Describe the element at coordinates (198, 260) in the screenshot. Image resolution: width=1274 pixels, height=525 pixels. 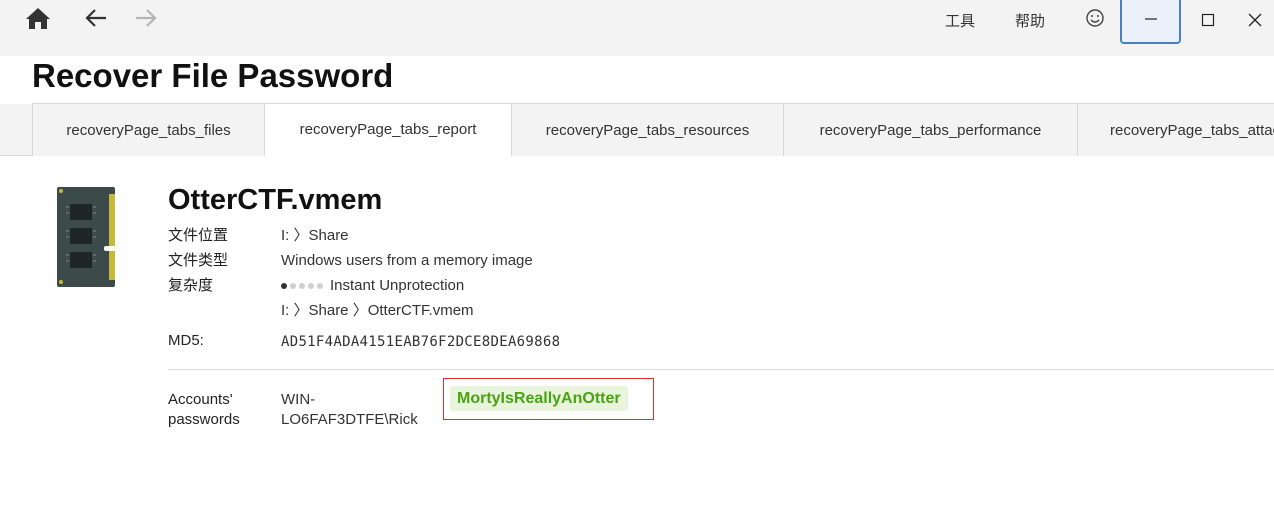
I see `file-type-label: 文件类型` at that location.